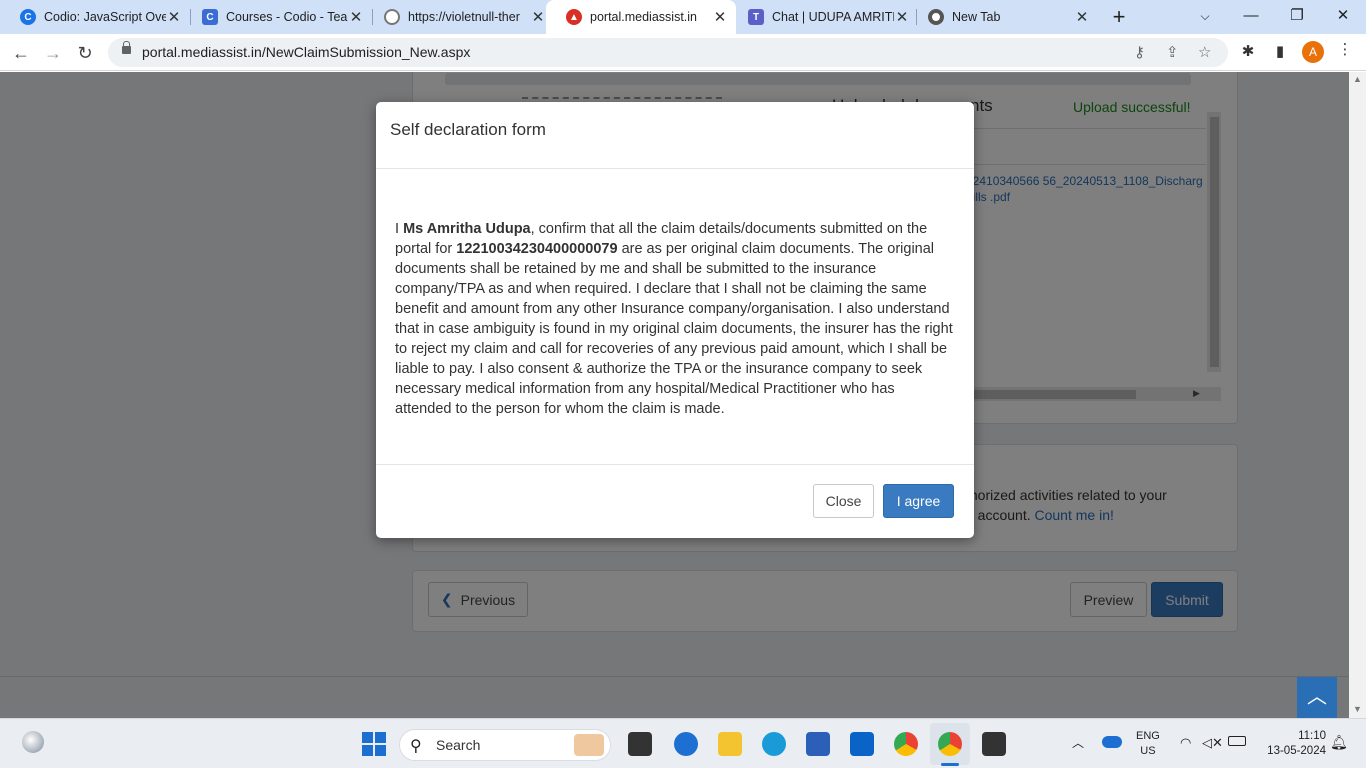 The height and width of the screenshot is (768, 1366). Describe the element at coordinates (589, 745) in the screenshot. I see `search-highlight-icon` at that location.